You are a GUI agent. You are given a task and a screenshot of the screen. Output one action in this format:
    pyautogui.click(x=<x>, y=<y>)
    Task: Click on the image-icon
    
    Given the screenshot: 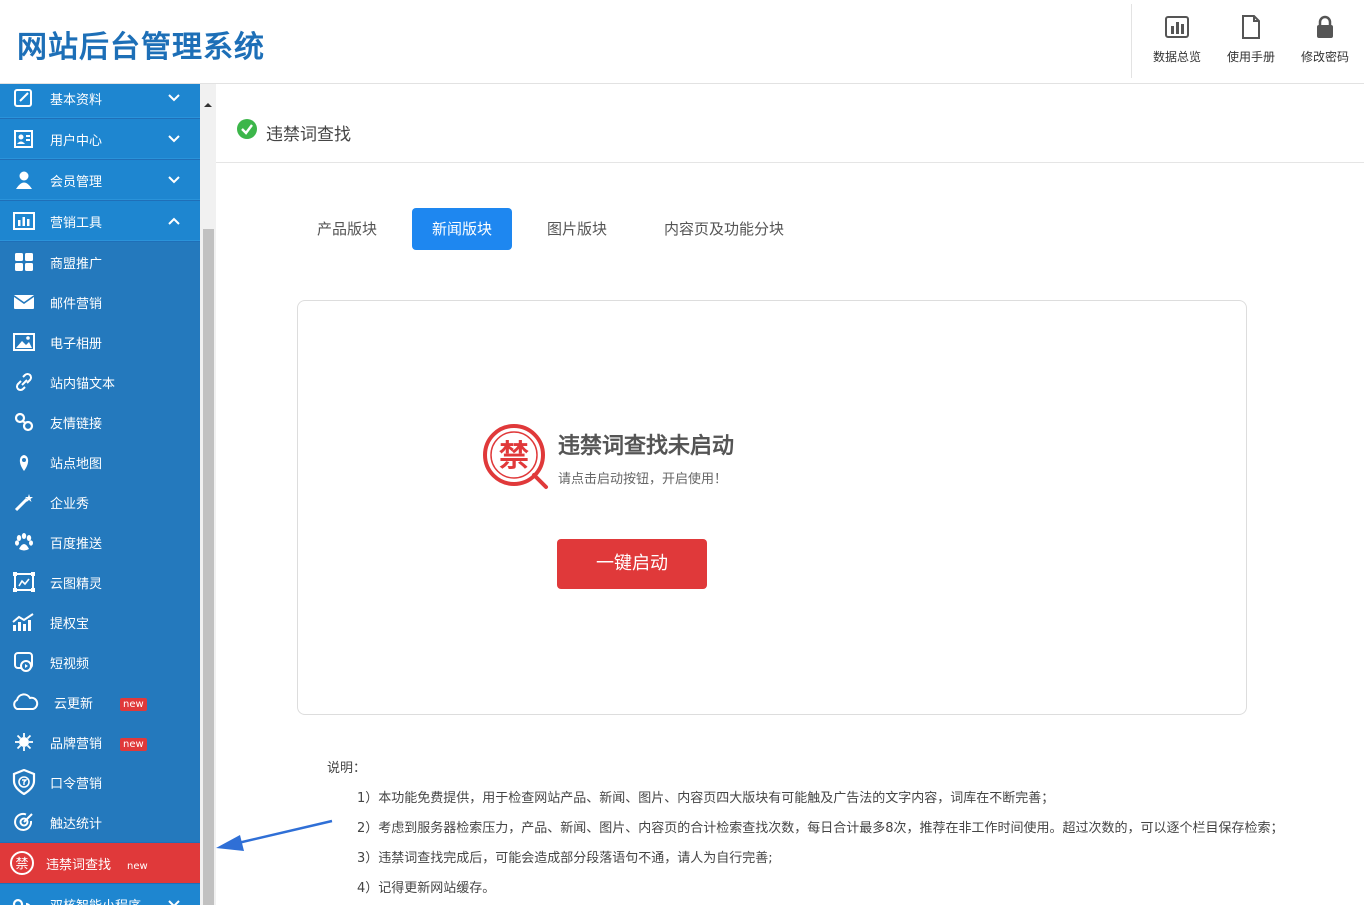 What is the action you would take?
    pyautogui.click(x=24, y=342)
    